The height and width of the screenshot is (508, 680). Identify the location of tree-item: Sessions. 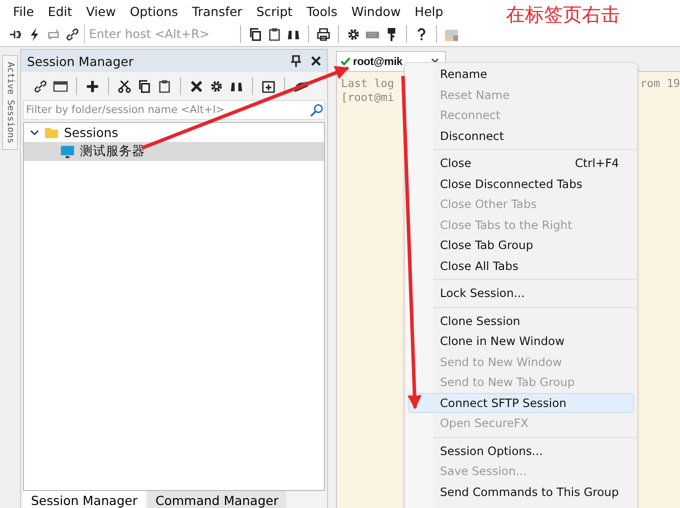
(174, 132).